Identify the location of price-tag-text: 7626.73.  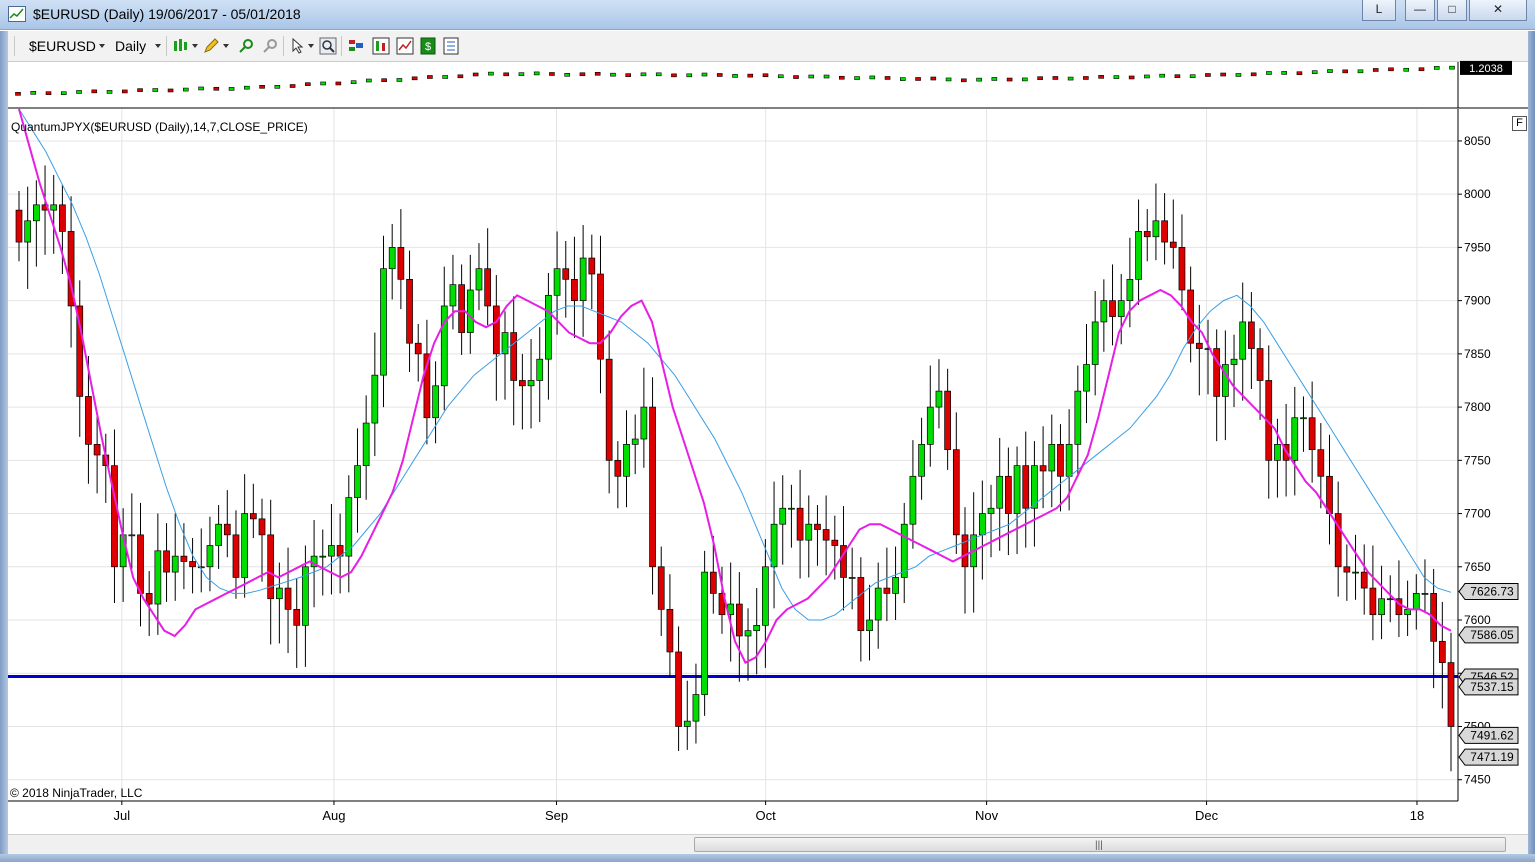
(1492, 592).